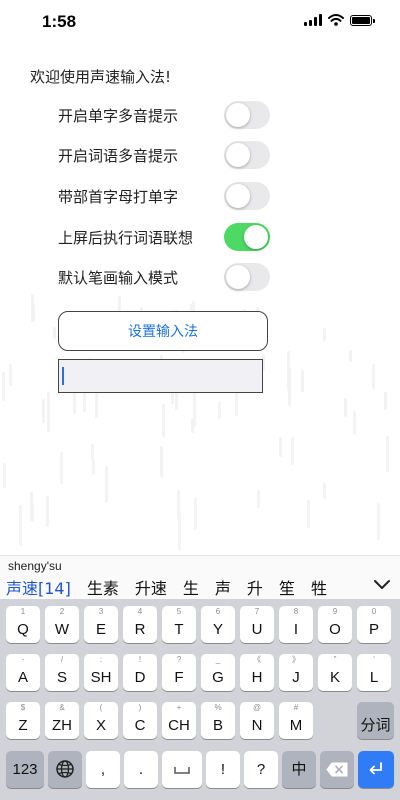  I want to click on key-label: 分词, so click(375, 725).